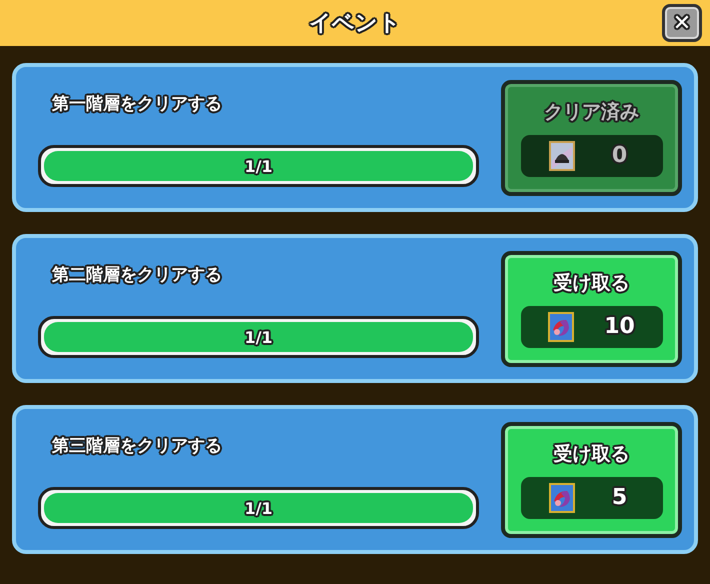  I want to click on claimed-button: クリア済み 0, so click(591, 138).